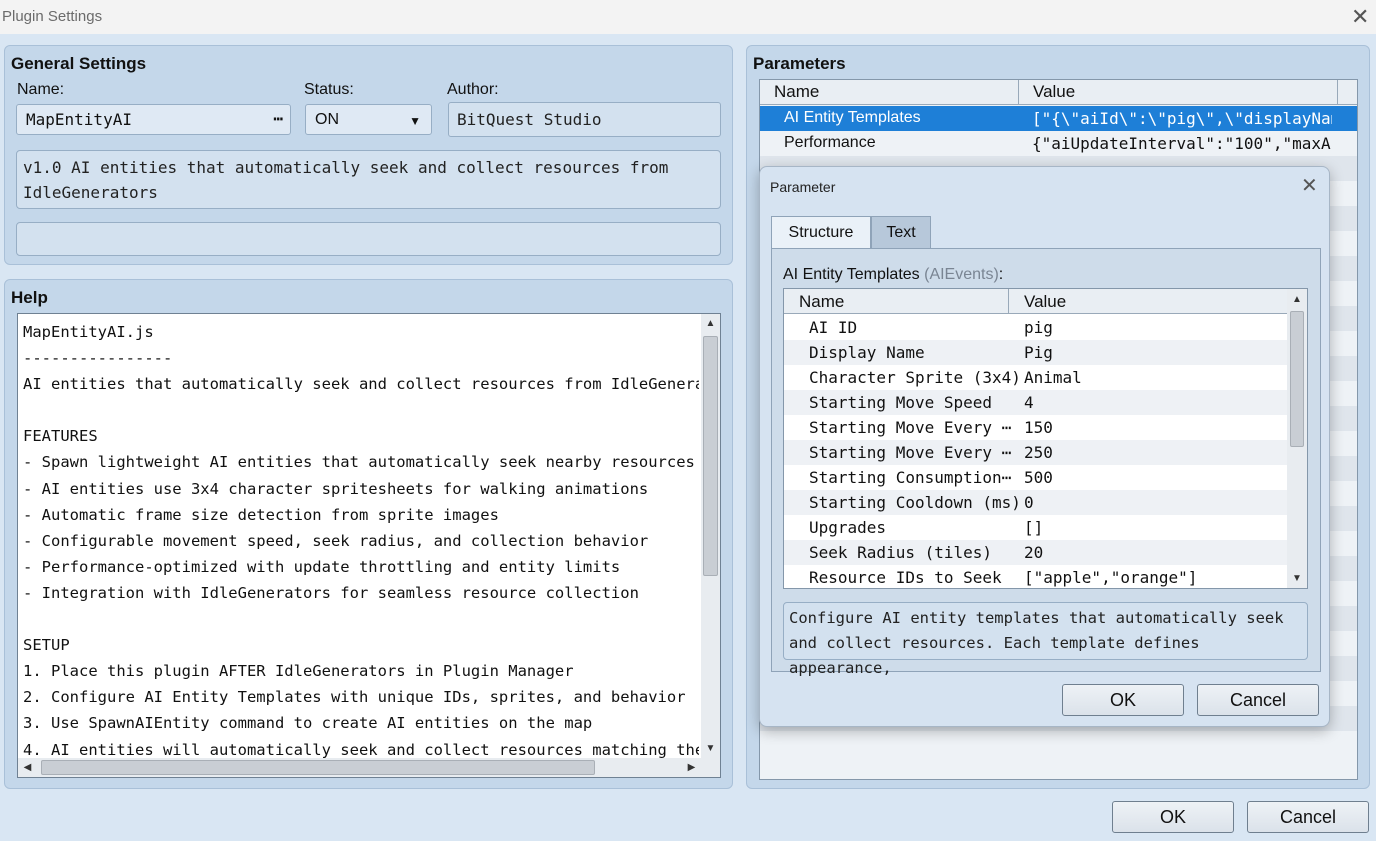  Describe the element at coordinates (327, 119) in the screenshot. I see `status-value: ON` at that location.